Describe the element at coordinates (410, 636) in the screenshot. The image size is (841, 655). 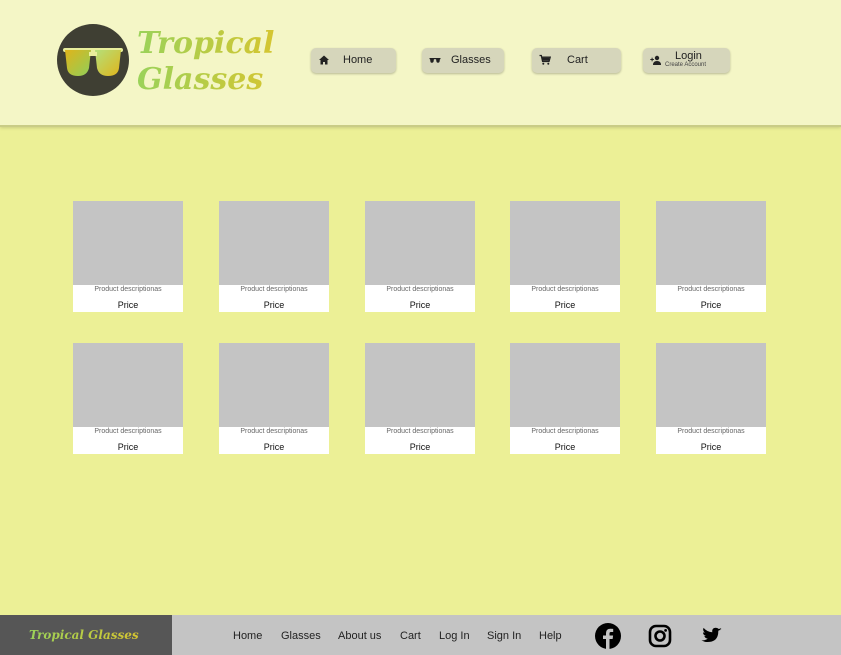
I see `footer-link-cart: Cart` at that location.